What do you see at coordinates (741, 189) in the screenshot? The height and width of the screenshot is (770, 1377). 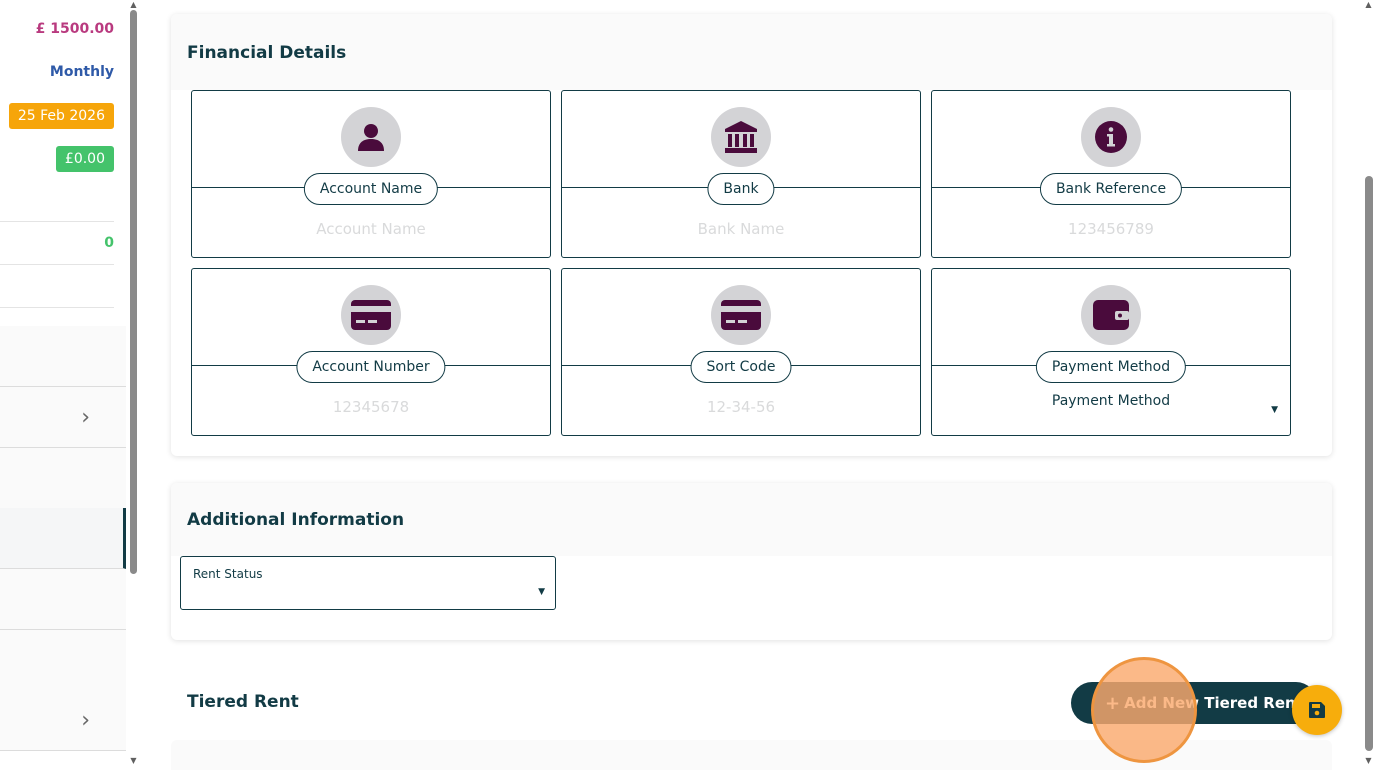 I see `bank-label: Bank` at bounding box center [741, 189].